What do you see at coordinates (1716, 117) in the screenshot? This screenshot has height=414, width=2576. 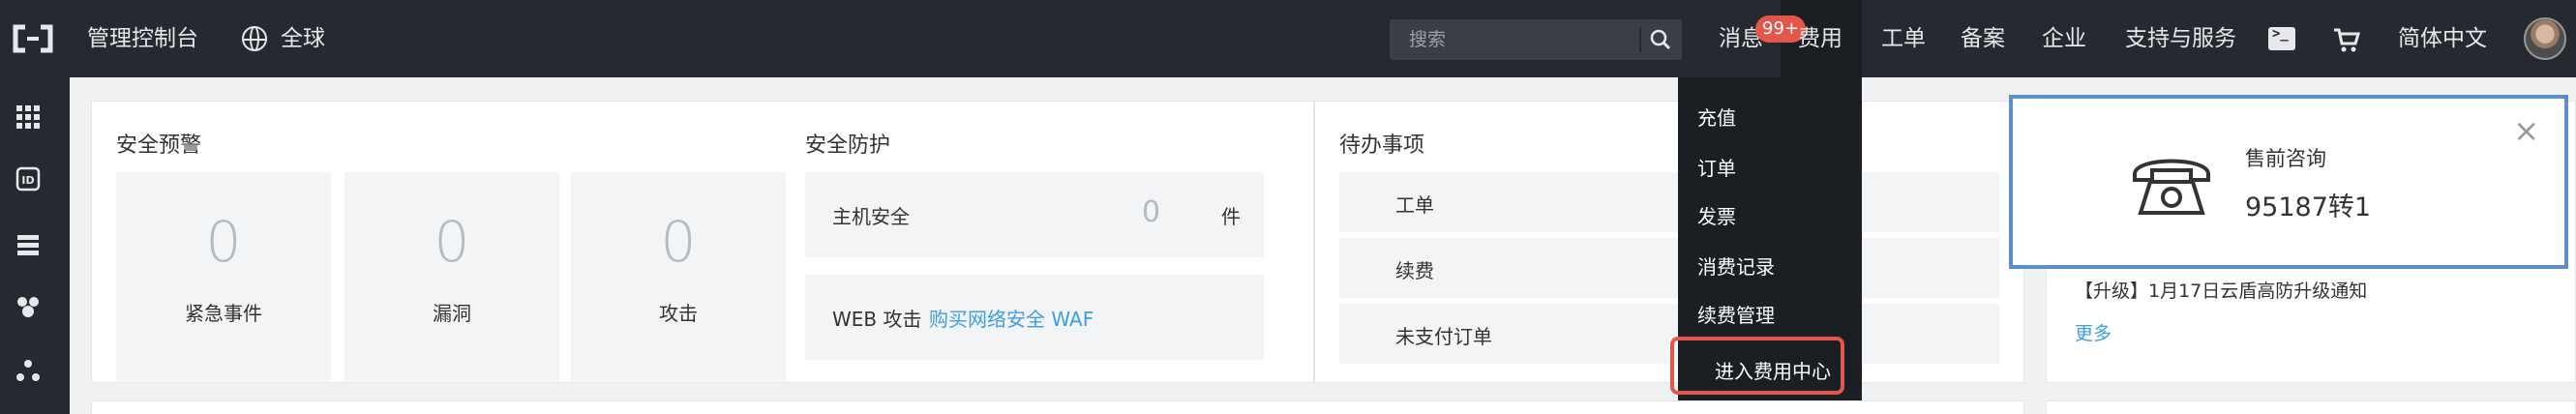 I see `dropdown-item-recharge: 充值` at bounding box center [1716, 117].